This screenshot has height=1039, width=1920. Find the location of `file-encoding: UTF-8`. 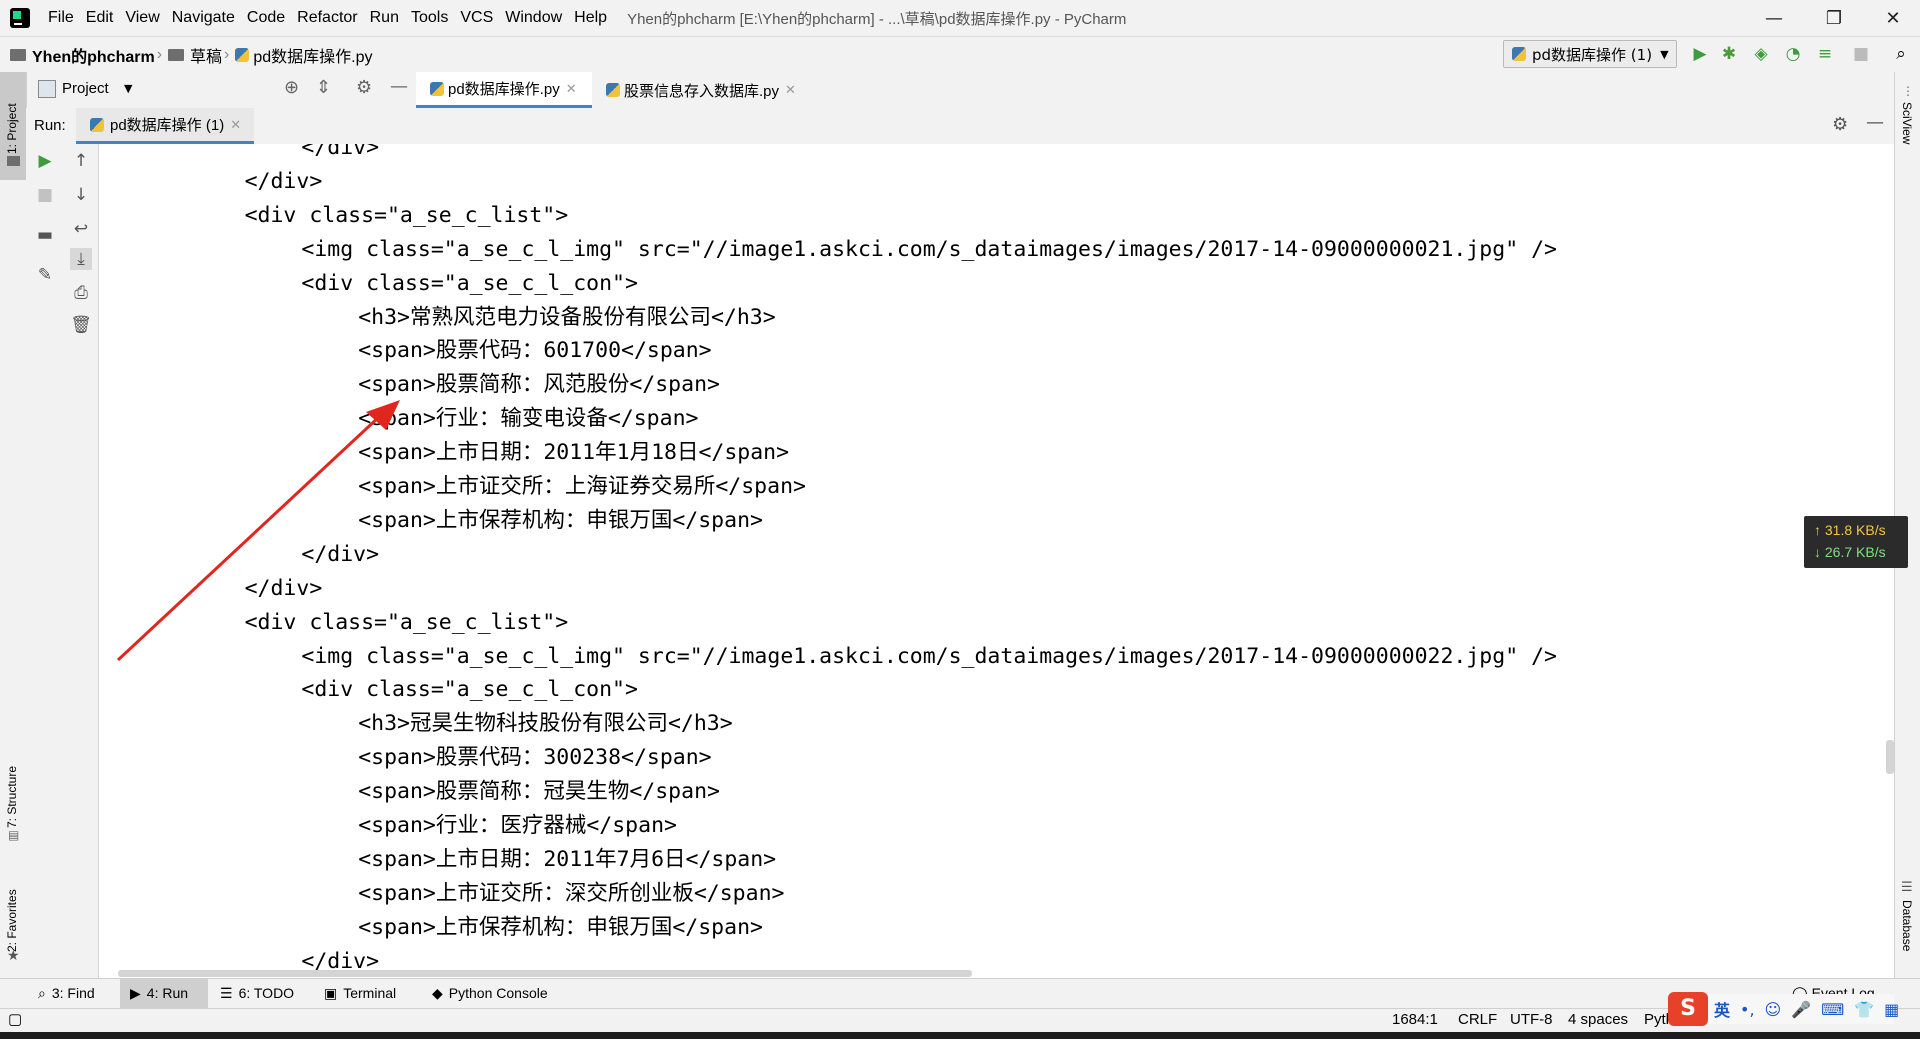

file-encoding: UTF-8 is located at coordinates (1531, 1020).